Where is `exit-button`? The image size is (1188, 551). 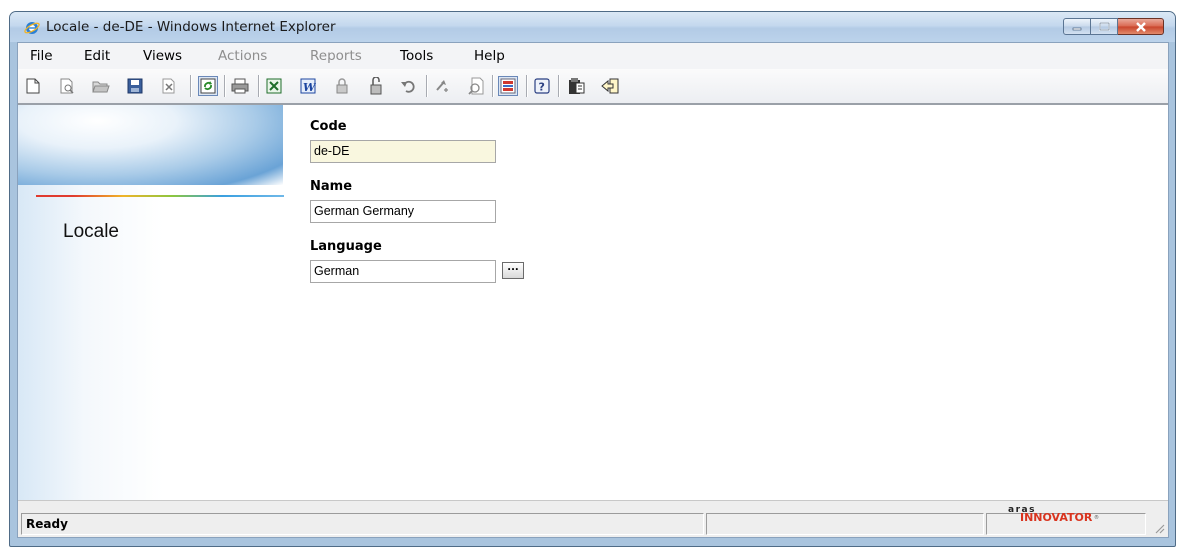 exit-button is located at coordinates (610, 86).